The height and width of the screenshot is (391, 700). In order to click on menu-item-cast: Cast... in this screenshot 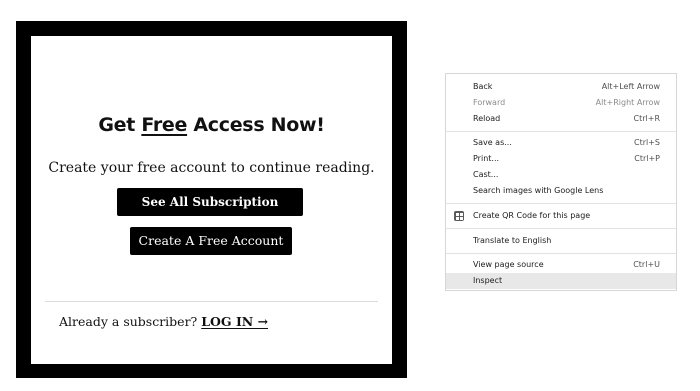, I will do `click(561, 175)`.